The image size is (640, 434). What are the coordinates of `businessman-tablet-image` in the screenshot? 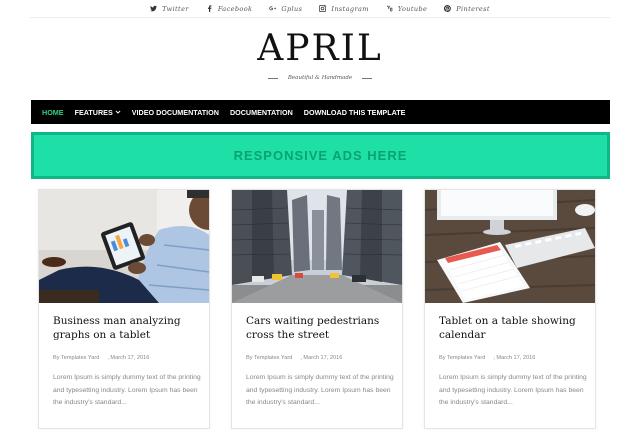 It's located at (124, 246).